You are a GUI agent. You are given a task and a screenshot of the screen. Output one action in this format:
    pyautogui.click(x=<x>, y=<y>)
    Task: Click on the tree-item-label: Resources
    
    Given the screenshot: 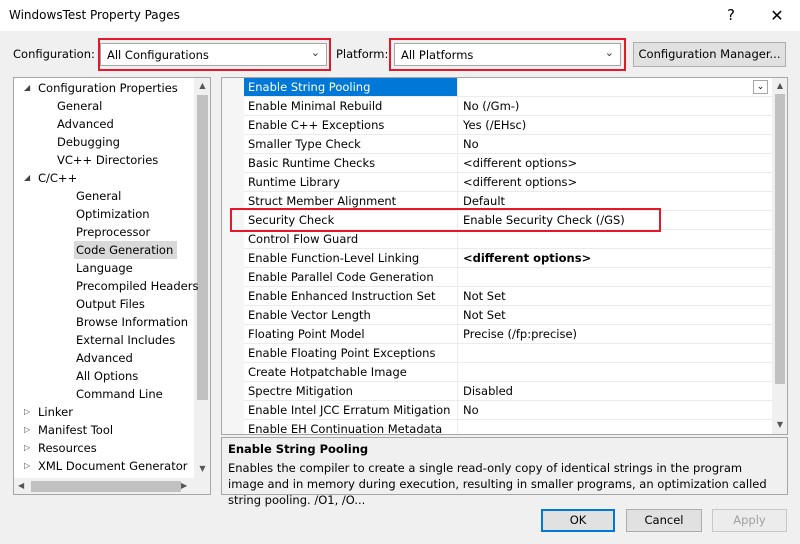 What is the action you would take?
    pyautogui.click(x=67, y=448)
    